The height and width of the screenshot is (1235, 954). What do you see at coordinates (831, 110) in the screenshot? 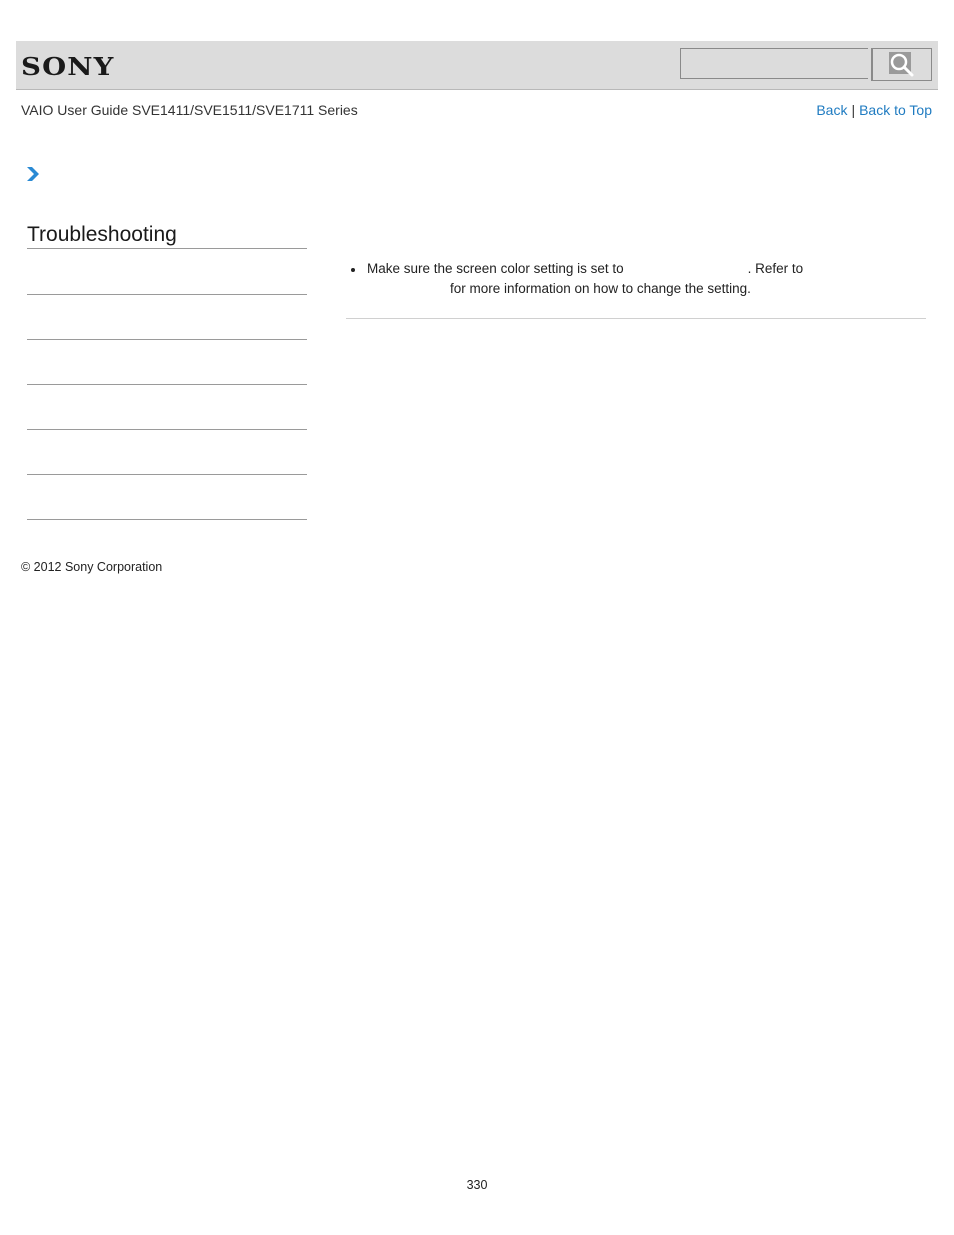
I see `back-link: Back` at bounding box center [831, 110].